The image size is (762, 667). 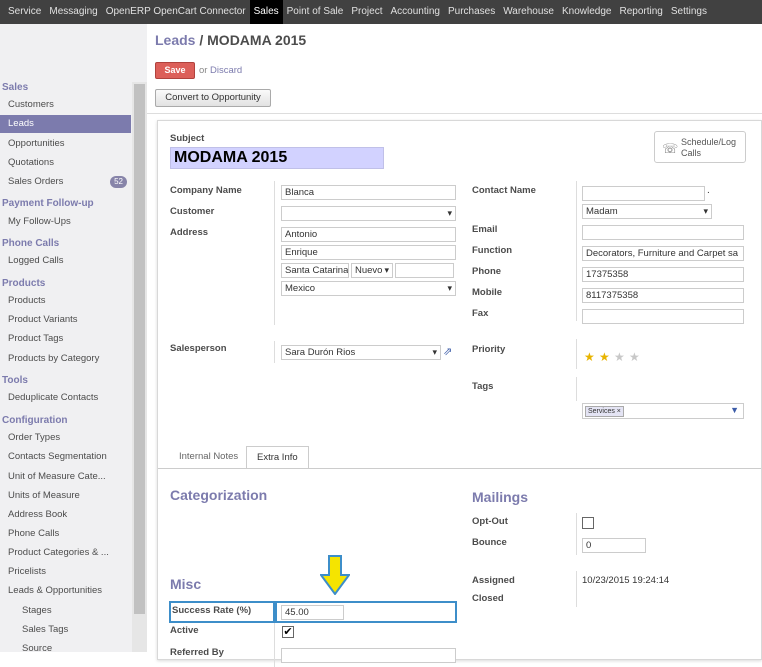 What do you see at coordinates (65, 320) in the screenshot?
I see `sidebar-item-product-variants: Product Variants` at bounding box center [65, 320].